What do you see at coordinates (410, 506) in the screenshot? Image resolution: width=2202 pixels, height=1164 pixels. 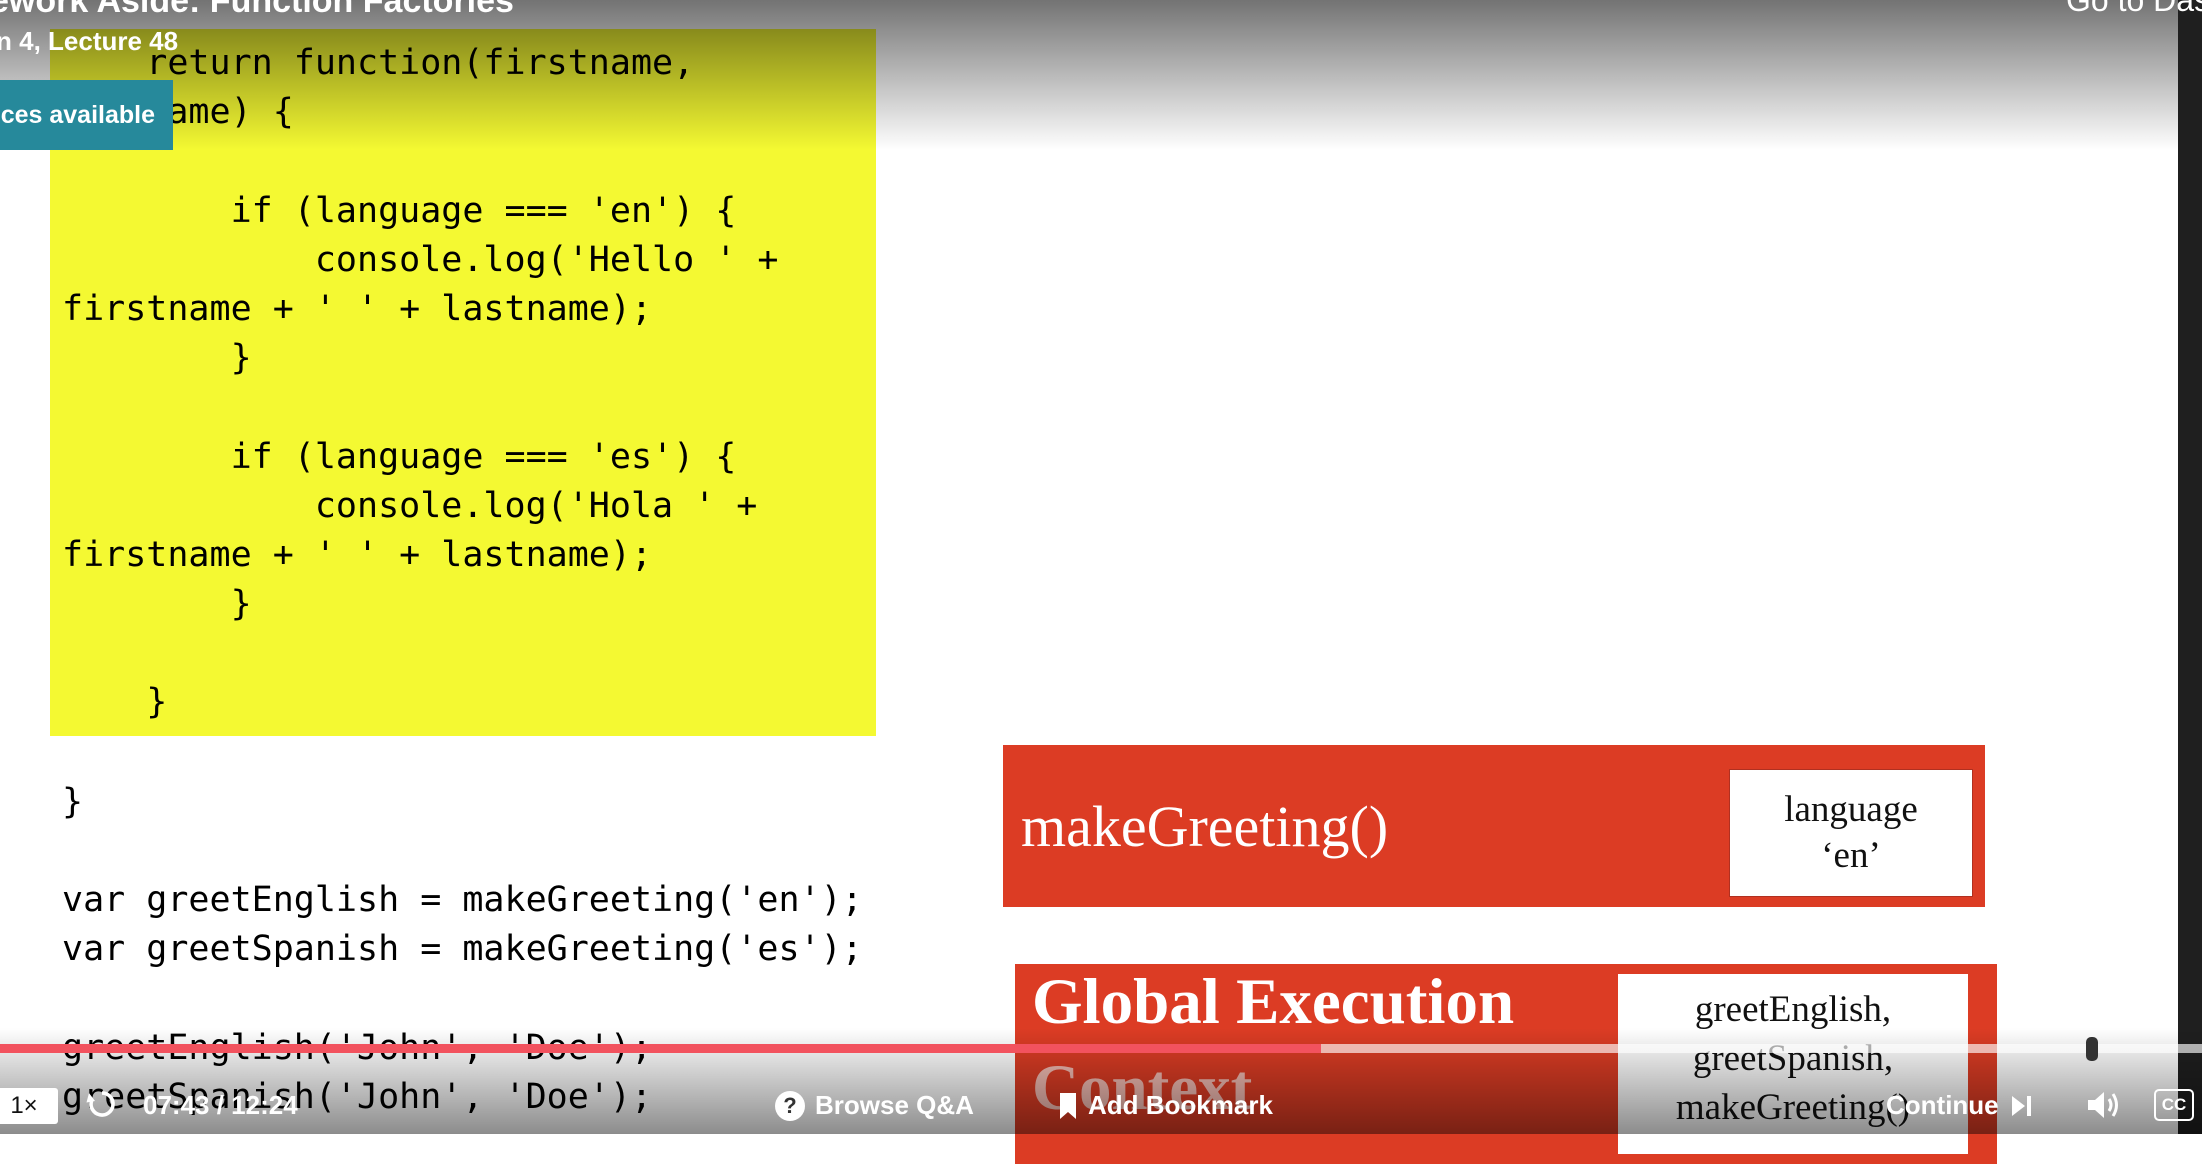 I see `code-line: console.log('Hola ' +` at bounding box center [410, 506].